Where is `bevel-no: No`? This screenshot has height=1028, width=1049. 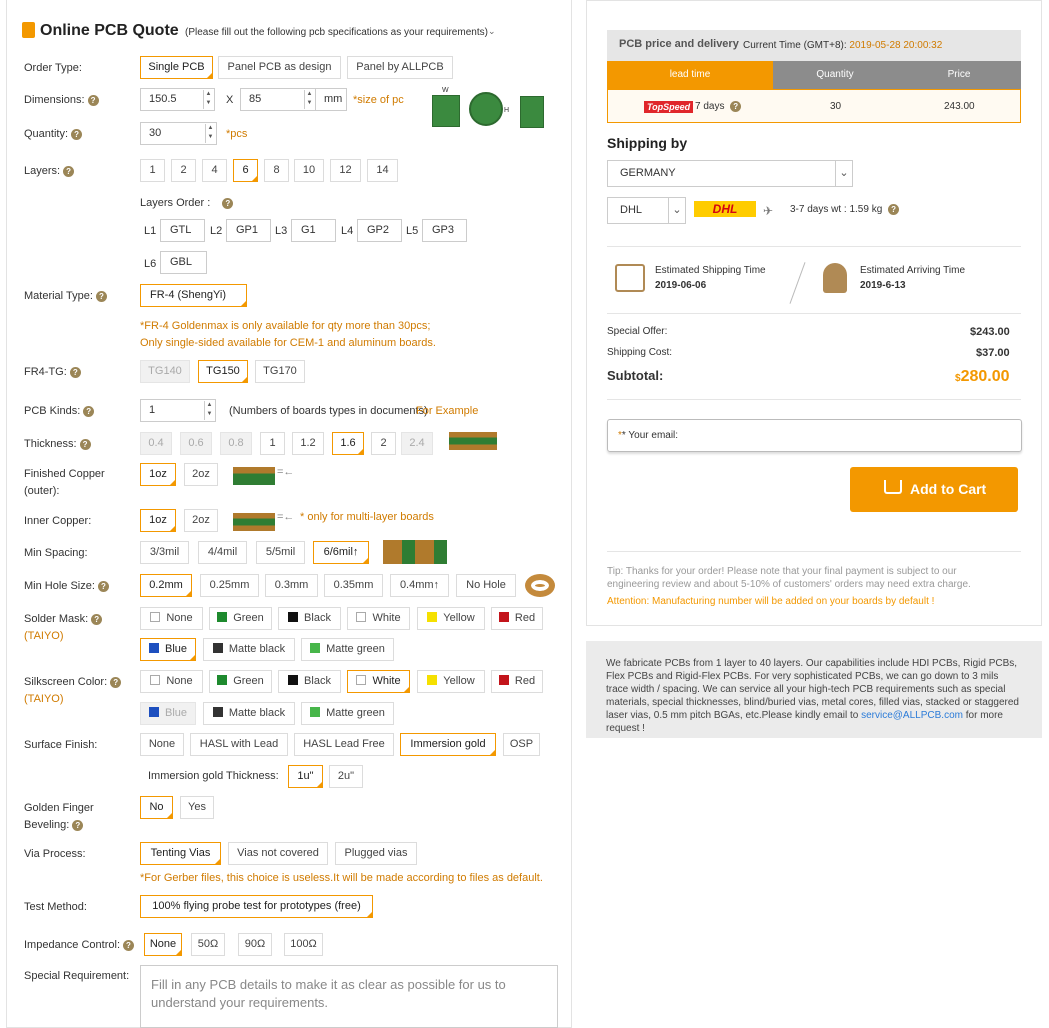
bevel-no: No is located at coordinates (156, 807).